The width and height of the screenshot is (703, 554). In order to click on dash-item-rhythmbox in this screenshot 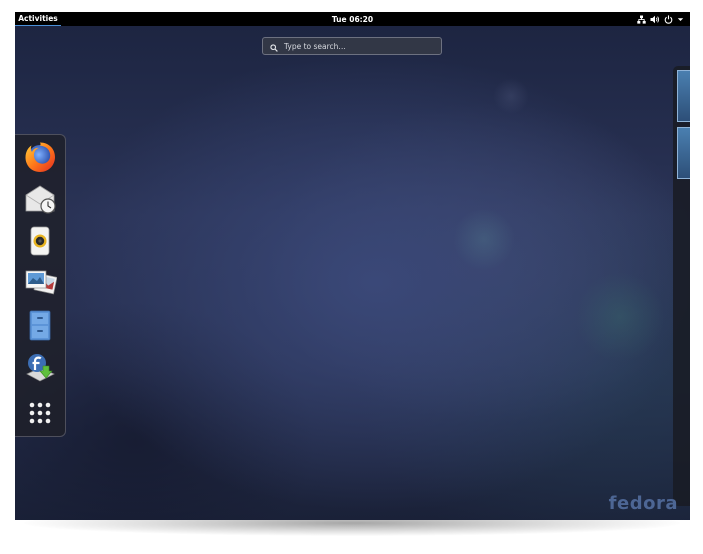, I will do `click(40, 241)`.